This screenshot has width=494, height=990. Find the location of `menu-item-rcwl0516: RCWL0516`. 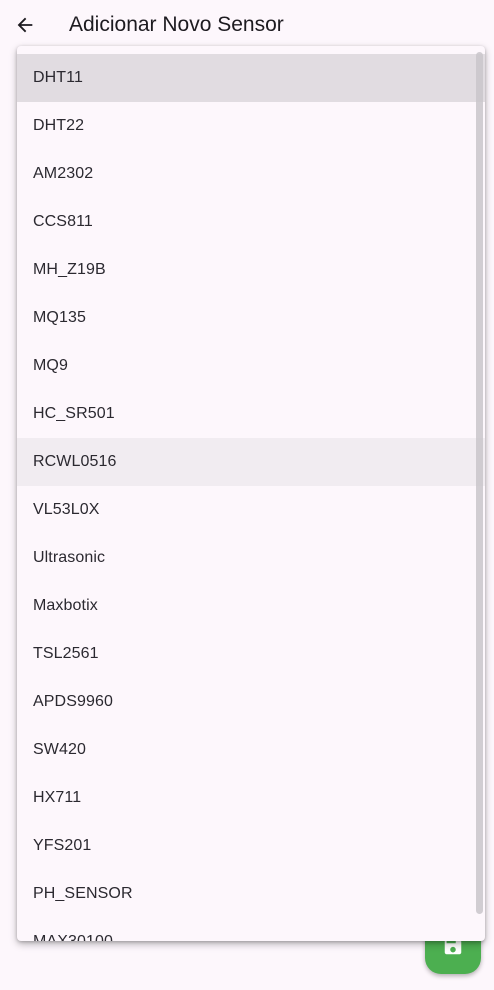

menu-item-rcwl0516: RCWL0516 is located at coordinates (251, 462).